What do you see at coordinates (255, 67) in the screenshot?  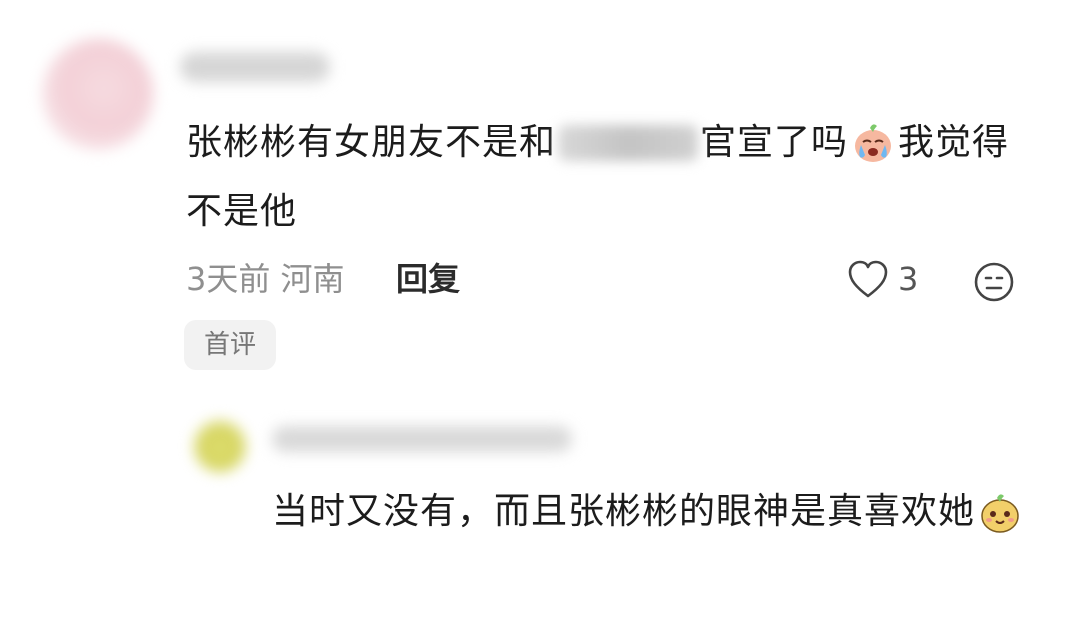 I see `commenter-name-redacted` at bounding box center [255, 67].